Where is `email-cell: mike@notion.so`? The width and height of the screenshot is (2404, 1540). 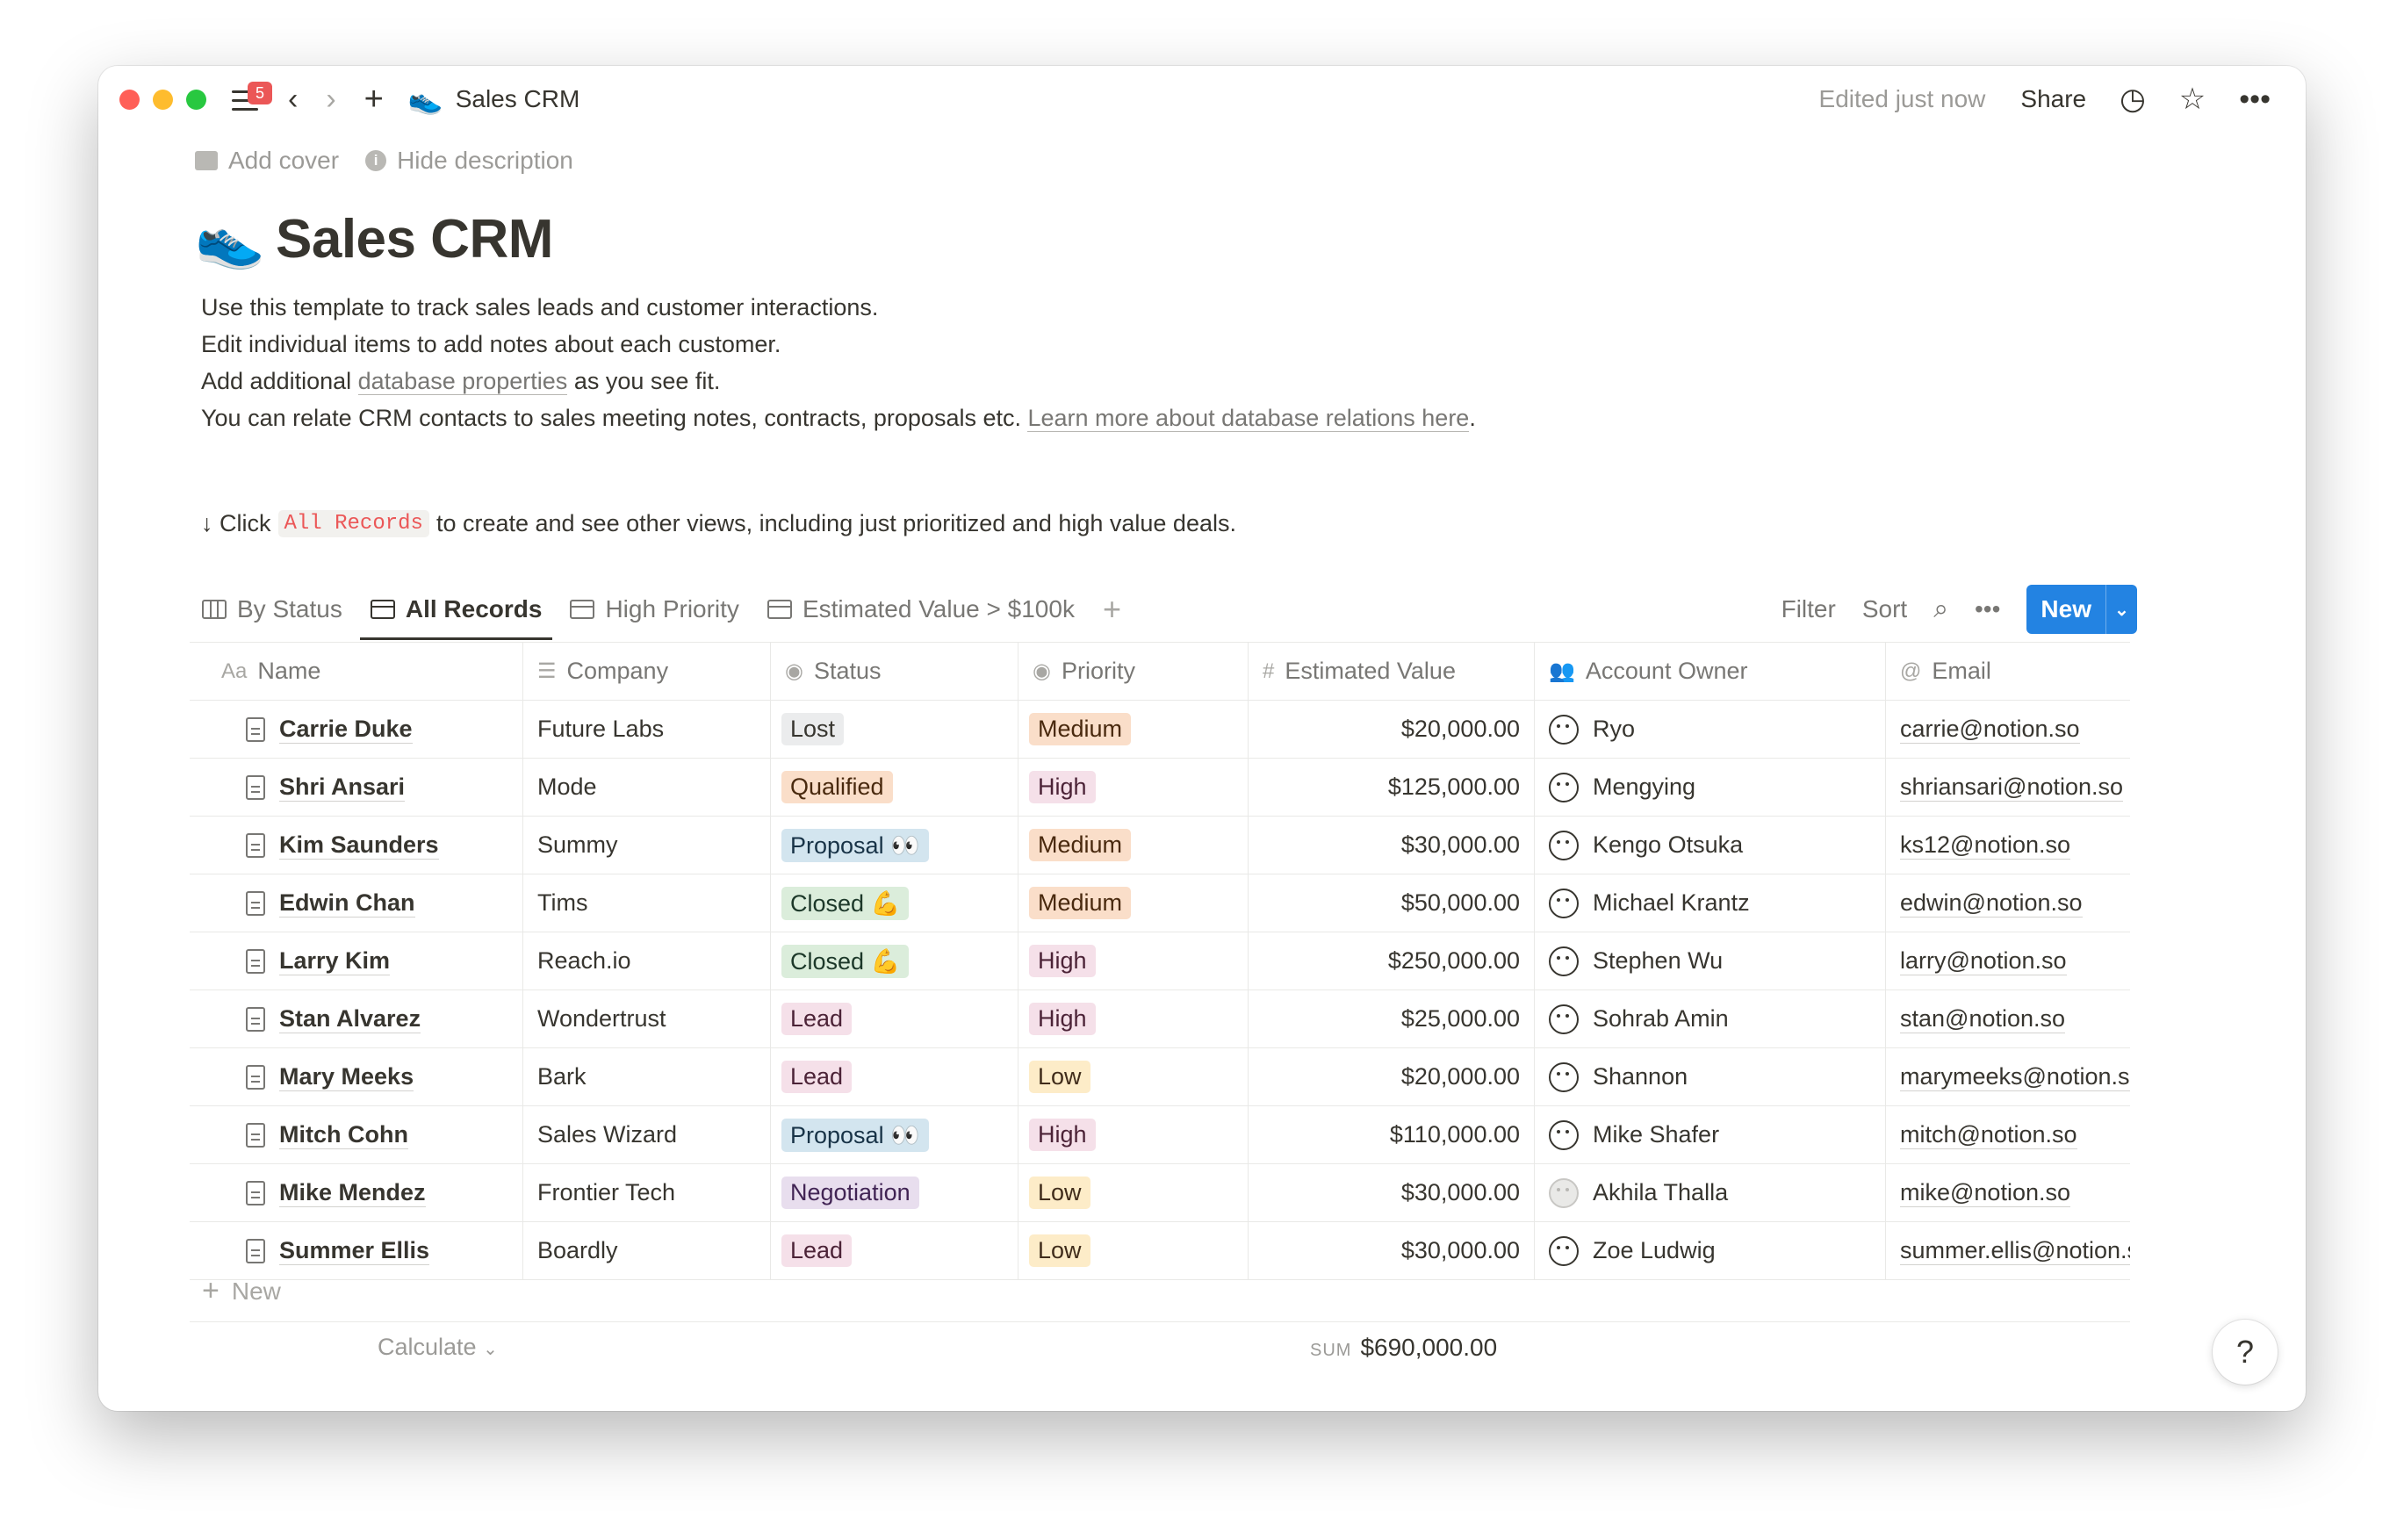
email-cell: mike@notion.so is located at coordinates (2008, 1192).